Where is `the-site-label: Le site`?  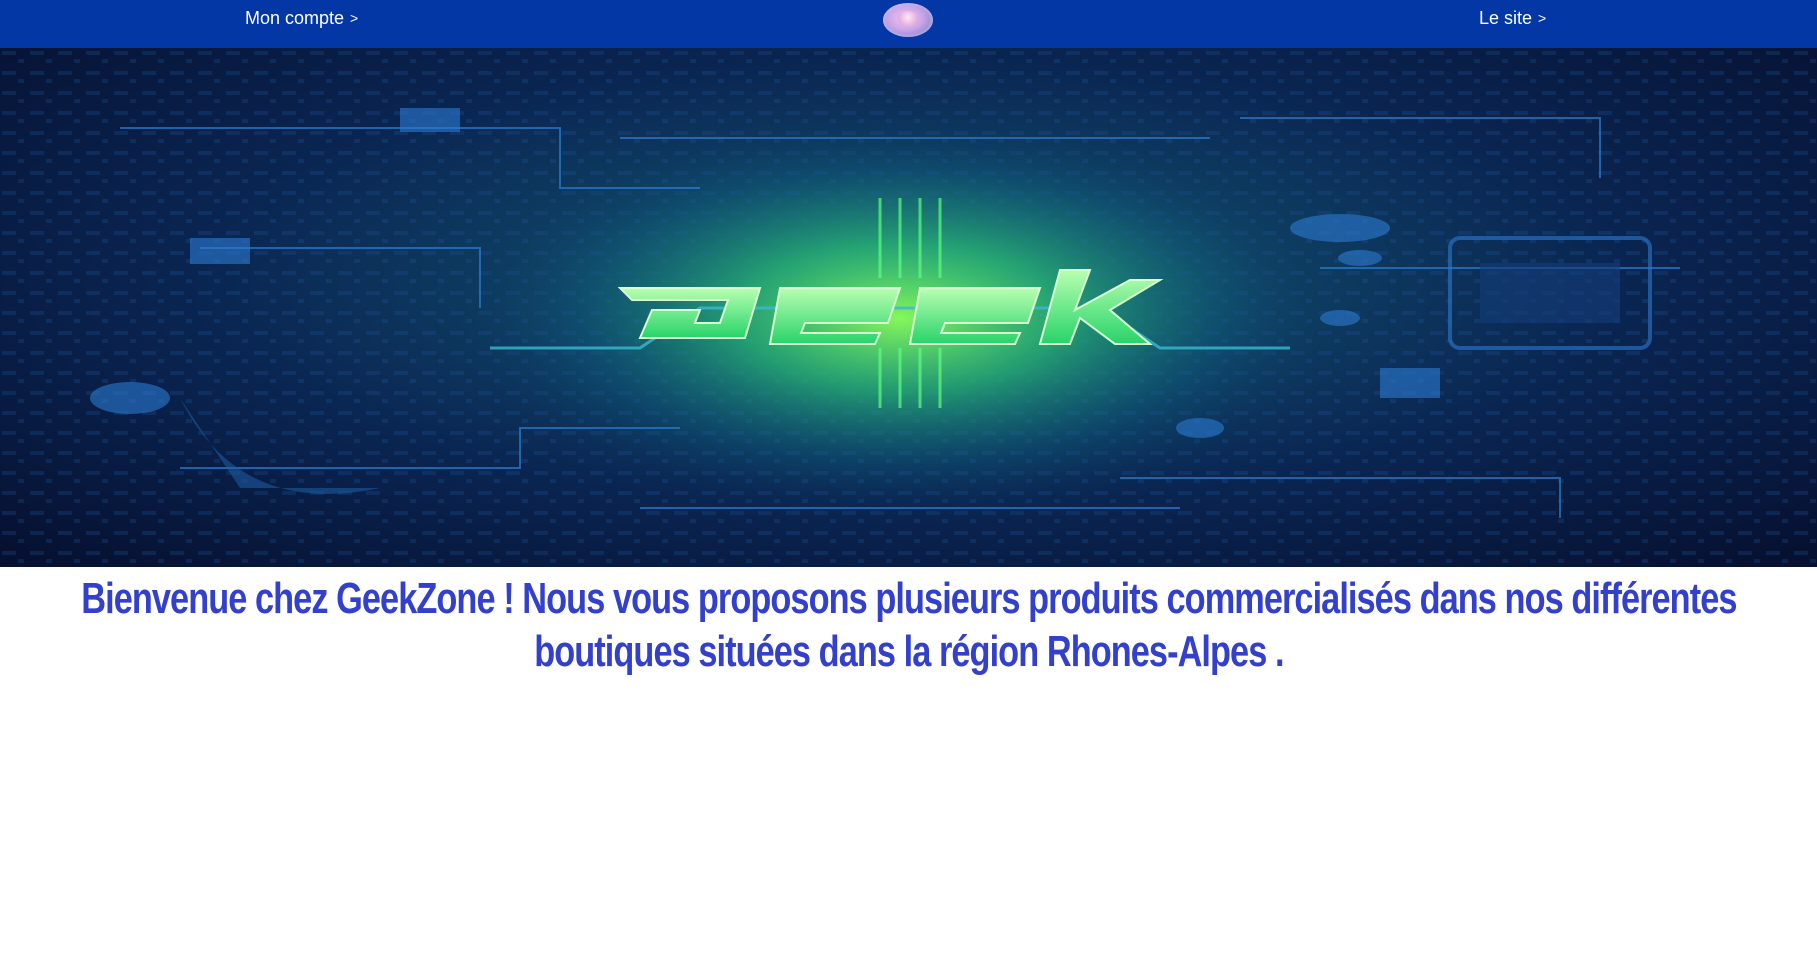 the-site-label: Le site is located at coordinates (1506, 18).